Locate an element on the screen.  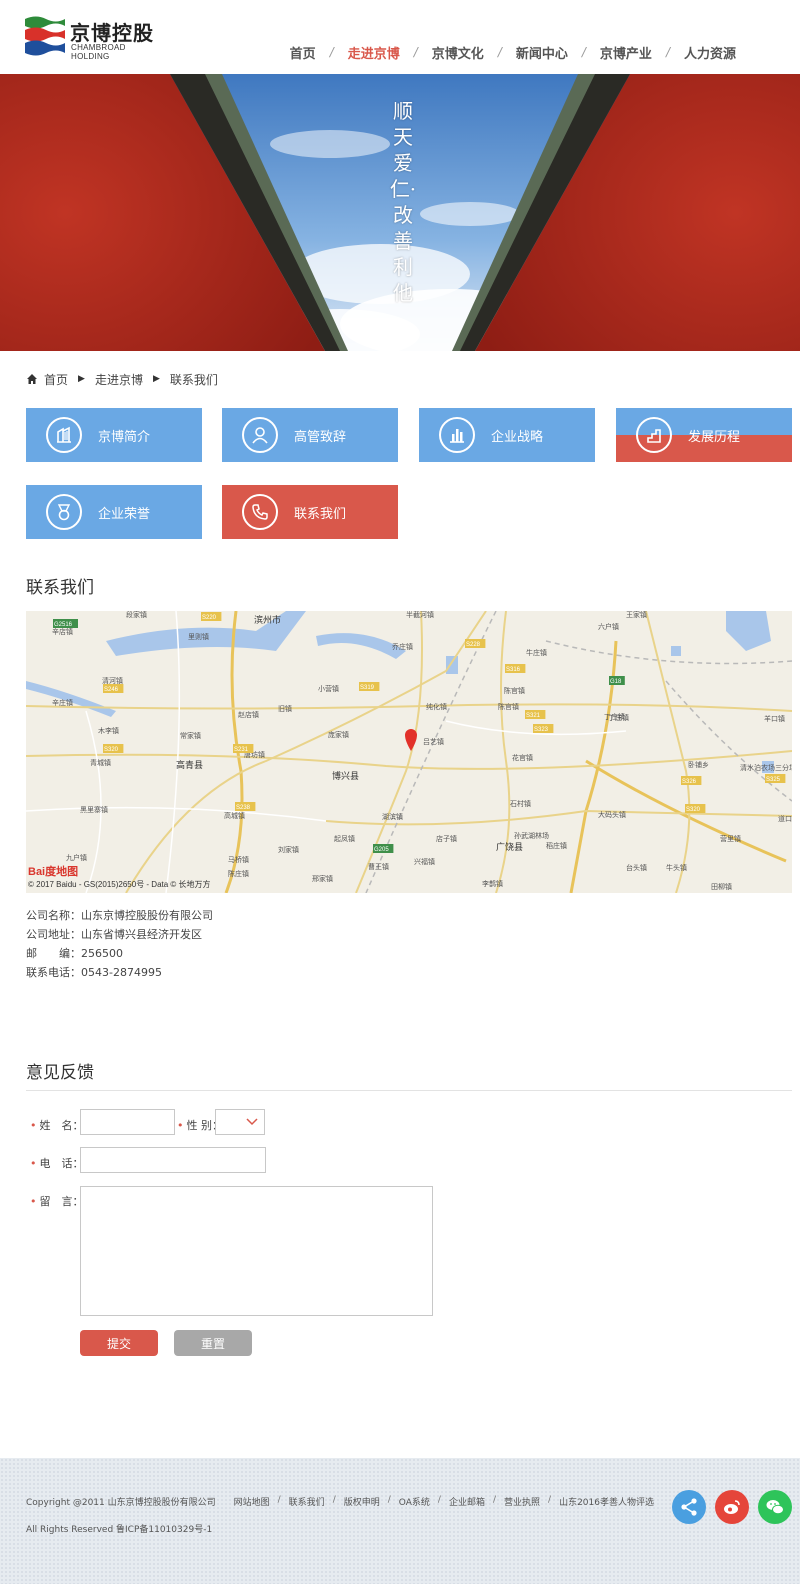
section-divider is located at coordinates (409, 1090).